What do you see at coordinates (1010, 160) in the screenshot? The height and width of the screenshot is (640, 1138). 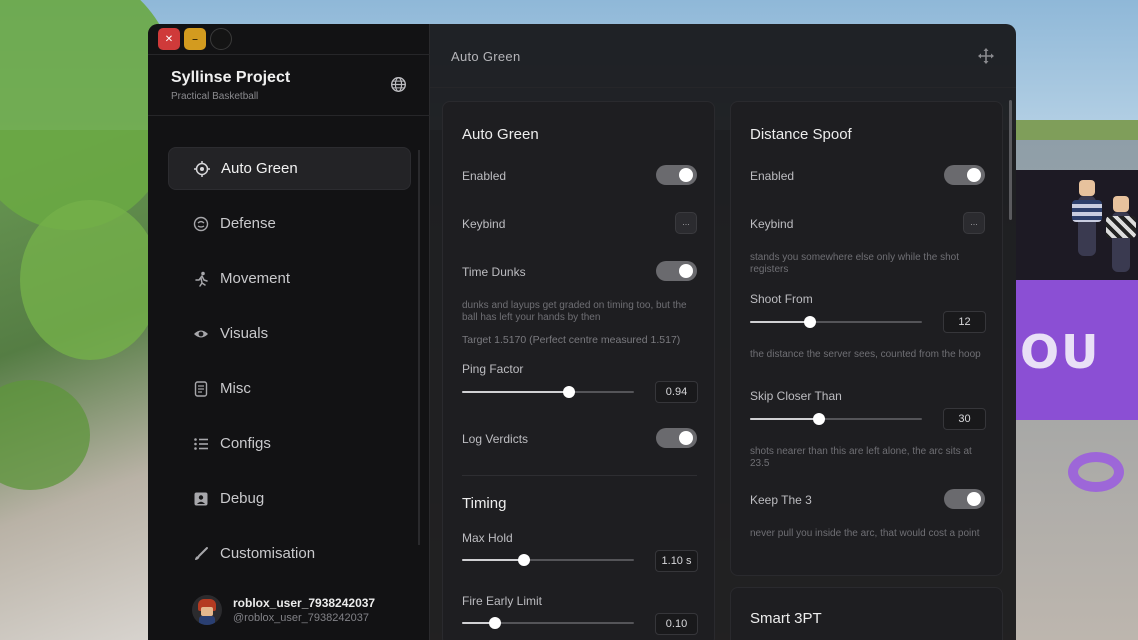 I see `content-scrollbar` at bounding box center [1010, 160].